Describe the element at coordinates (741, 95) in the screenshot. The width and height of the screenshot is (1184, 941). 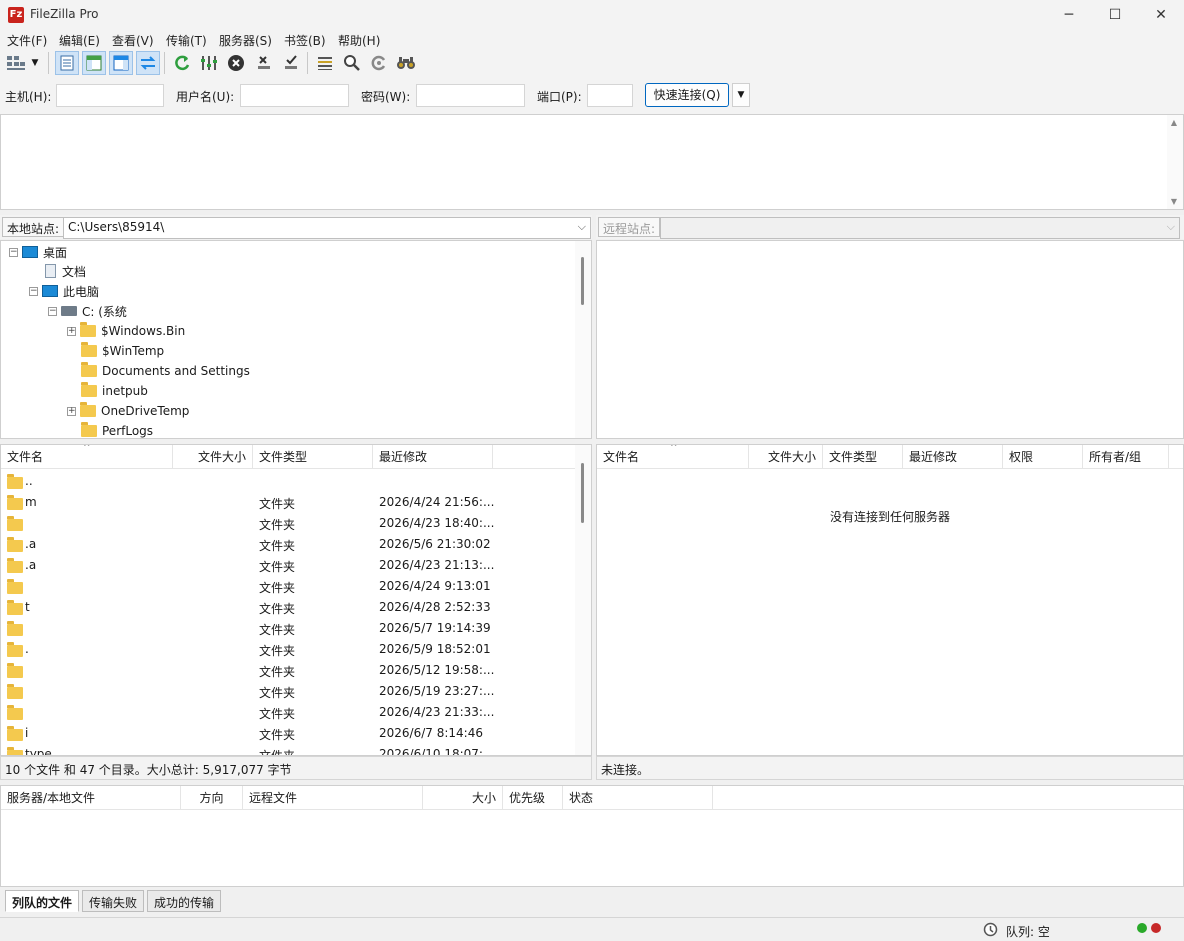
I see `quickconnect-history-dropdown-icon: ▼` at that location.